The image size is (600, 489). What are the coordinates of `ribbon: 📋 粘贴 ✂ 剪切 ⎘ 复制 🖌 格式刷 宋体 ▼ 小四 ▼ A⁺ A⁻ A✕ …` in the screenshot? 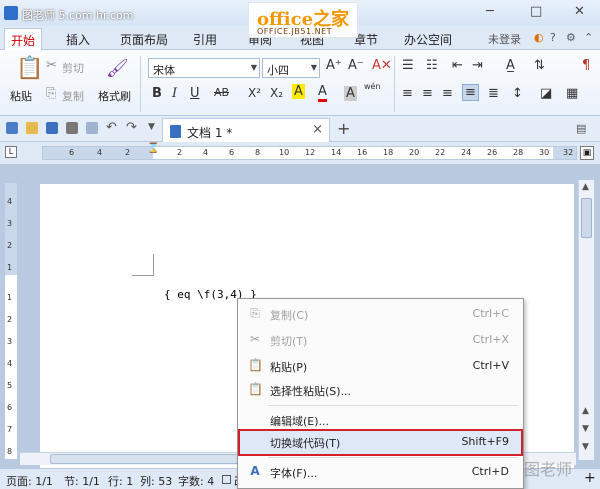 It's located at (300, 83).